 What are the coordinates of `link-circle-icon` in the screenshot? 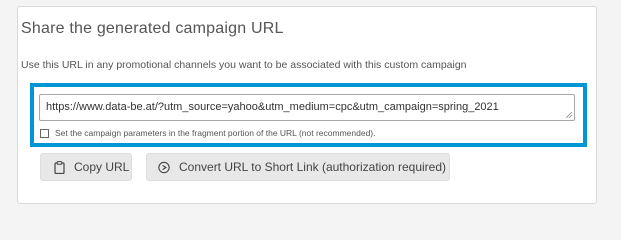 It's located at (164, 167).